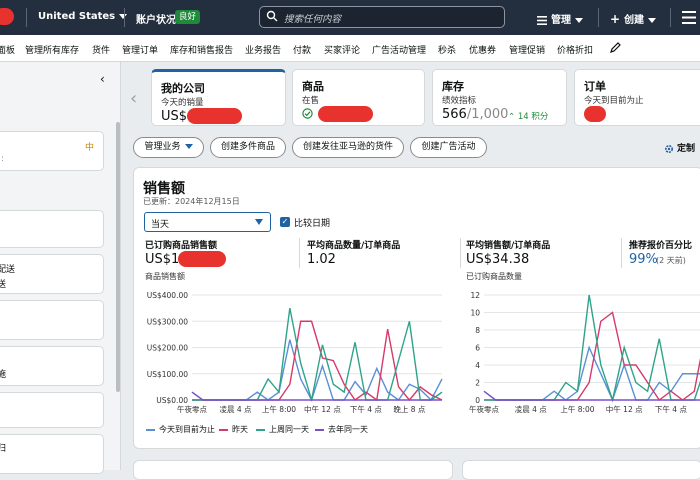 The image size is (700, 480). I want to click on nav-item-business-reports: 业务报告, so click(263, 49).